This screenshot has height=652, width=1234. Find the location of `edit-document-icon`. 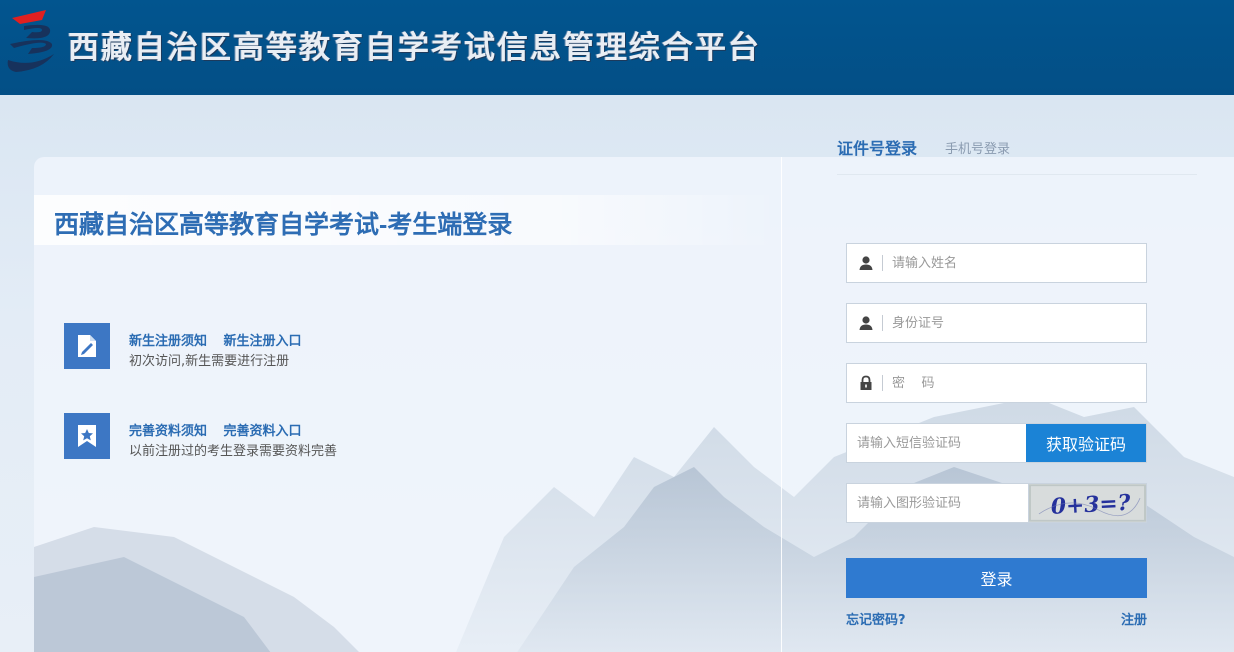

edit-document-icon is located at coordinates (87, 346).